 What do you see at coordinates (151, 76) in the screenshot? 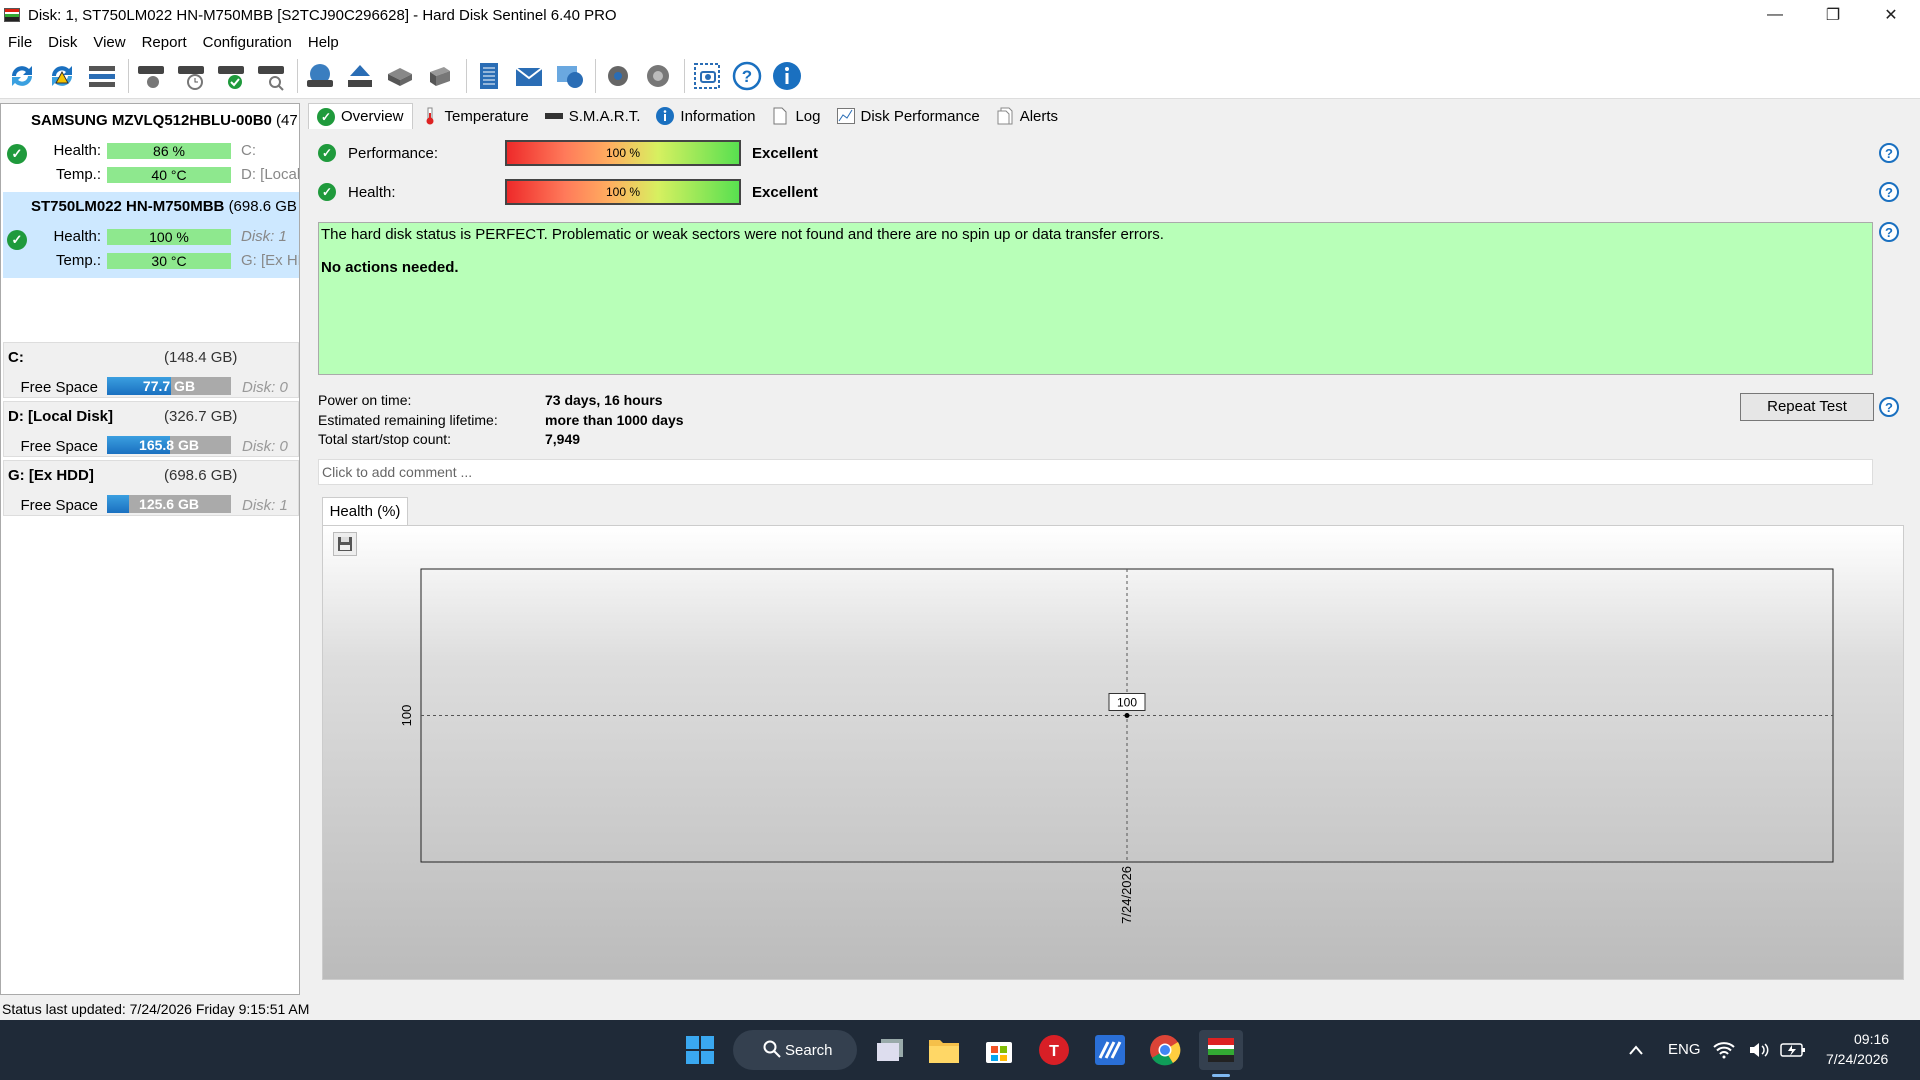
I see `disk-search-icon` at bounding box center [151, 76].